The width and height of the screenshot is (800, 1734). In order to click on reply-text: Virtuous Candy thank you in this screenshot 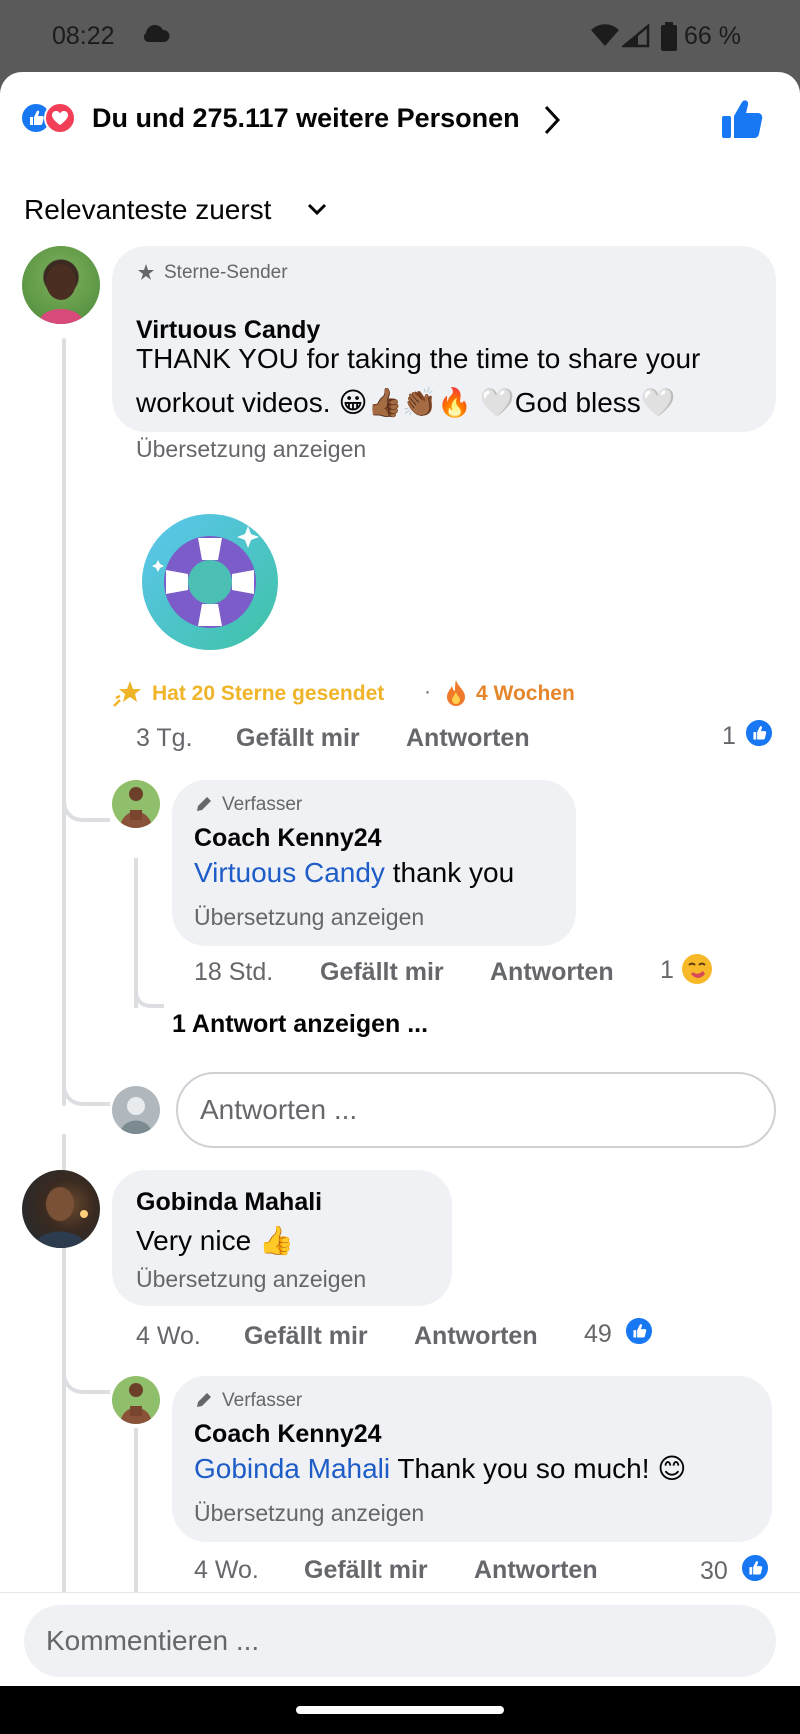, I will do `click(354, 873)`.